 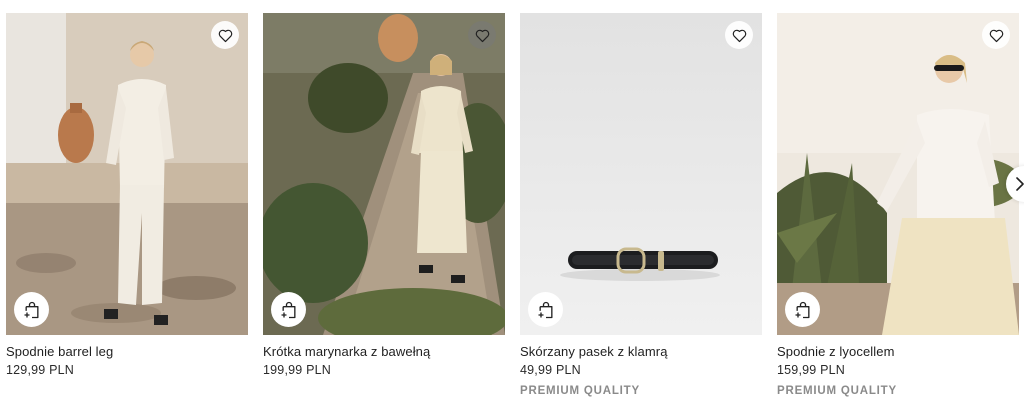 What do you see at coordinates (40, 370) in the screenshot?
I see `product-price: 129,99 PLN` at bounding box center [40, 370].